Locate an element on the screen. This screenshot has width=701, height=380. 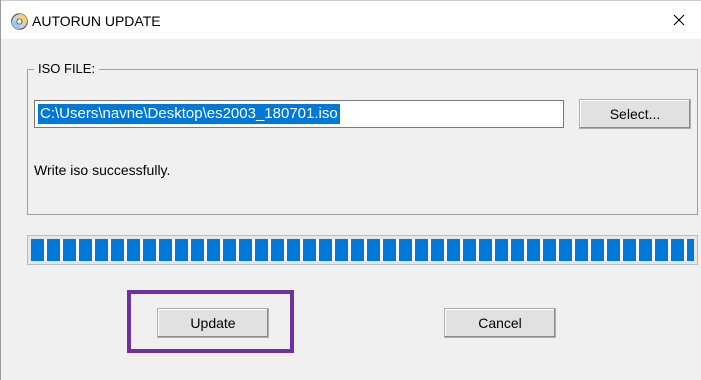
window-title: AUTORUN UPDATE is located at coordinates (96, 21).